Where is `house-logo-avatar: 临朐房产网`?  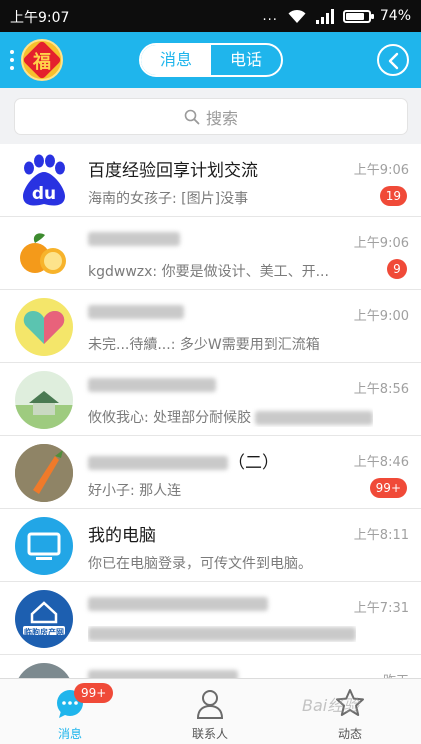
house-logo-avatar: 临朐房产网 is located at coordinates (44, 619).